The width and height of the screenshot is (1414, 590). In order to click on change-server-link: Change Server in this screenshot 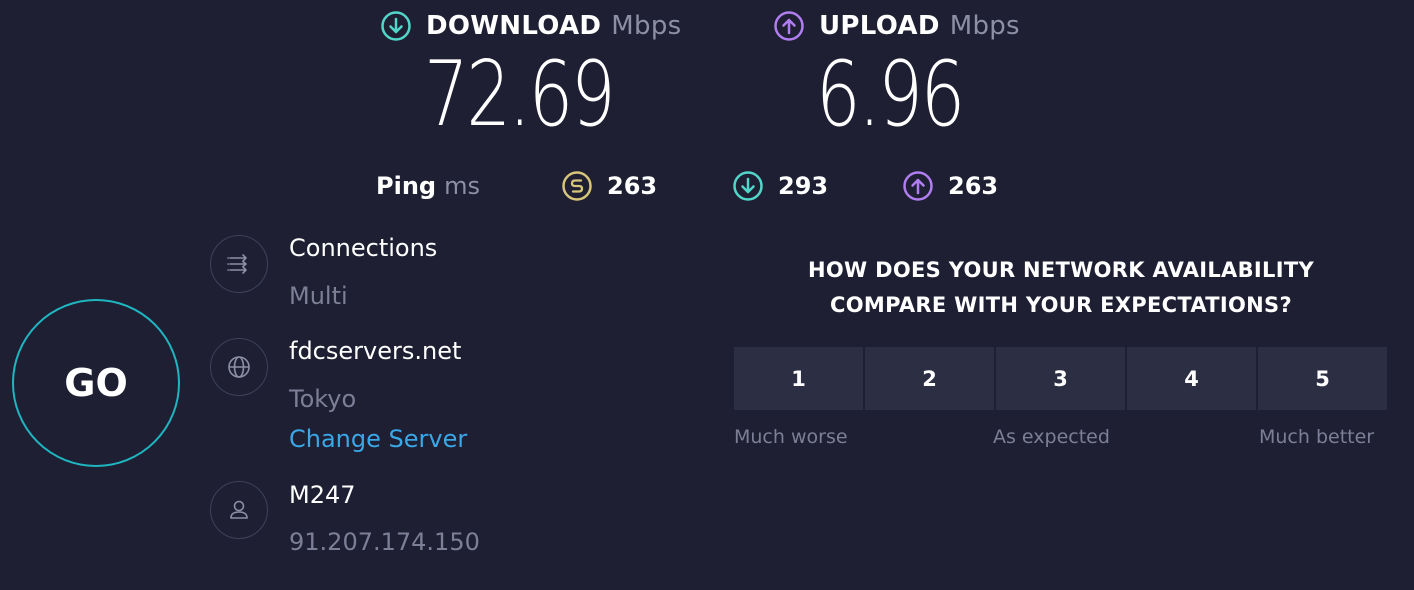, I will do `click(378, 439)`.